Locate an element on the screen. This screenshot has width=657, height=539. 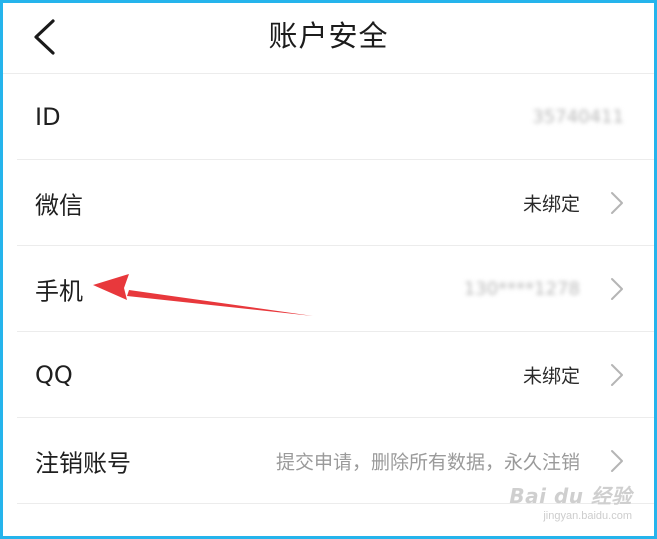
nav-bar: 账户安全 is located at coordinates (328, 38).